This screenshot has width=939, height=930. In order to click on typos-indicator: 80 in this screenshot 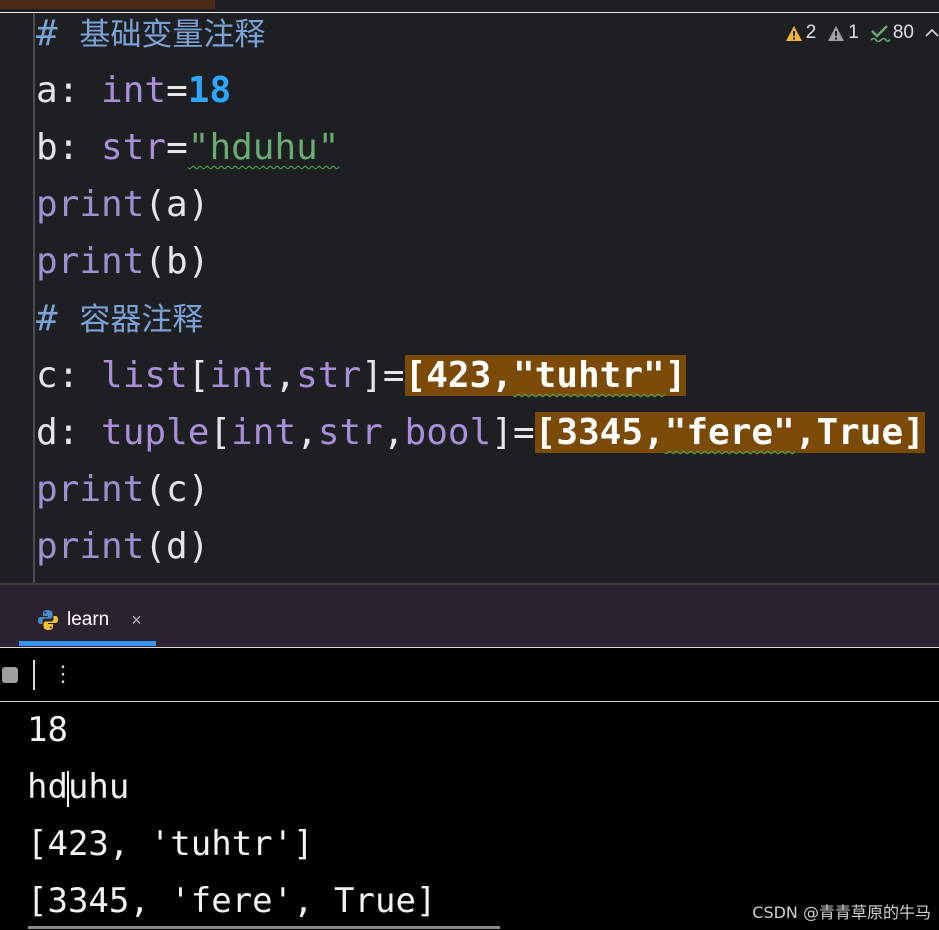, I will do `click(892, 33)`.